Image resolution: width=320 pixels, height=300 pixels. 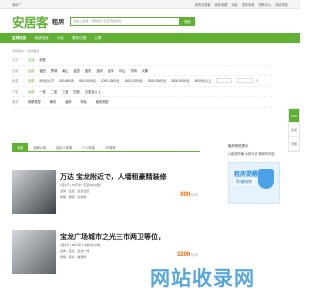 What do you see at coordinates (42, 91) in the screenshot?
I see `filter-option: 一室` at bounding box center [42, 91].